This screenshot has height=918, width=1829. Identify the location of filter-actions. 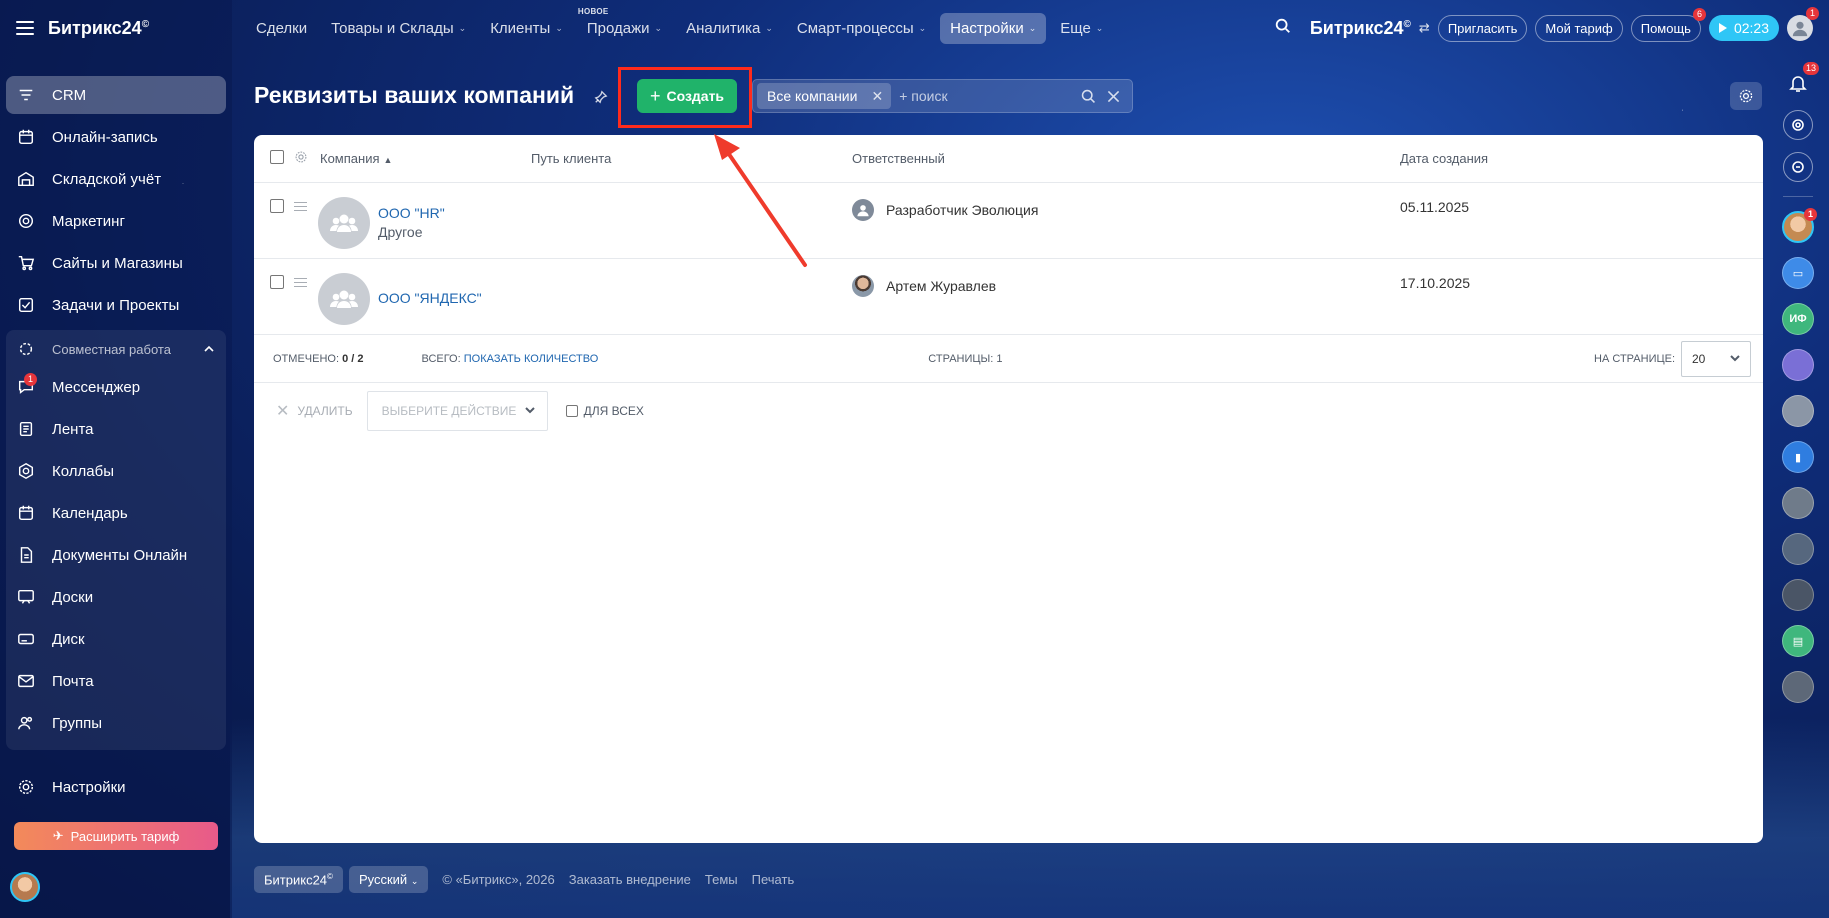
(1102, 96).